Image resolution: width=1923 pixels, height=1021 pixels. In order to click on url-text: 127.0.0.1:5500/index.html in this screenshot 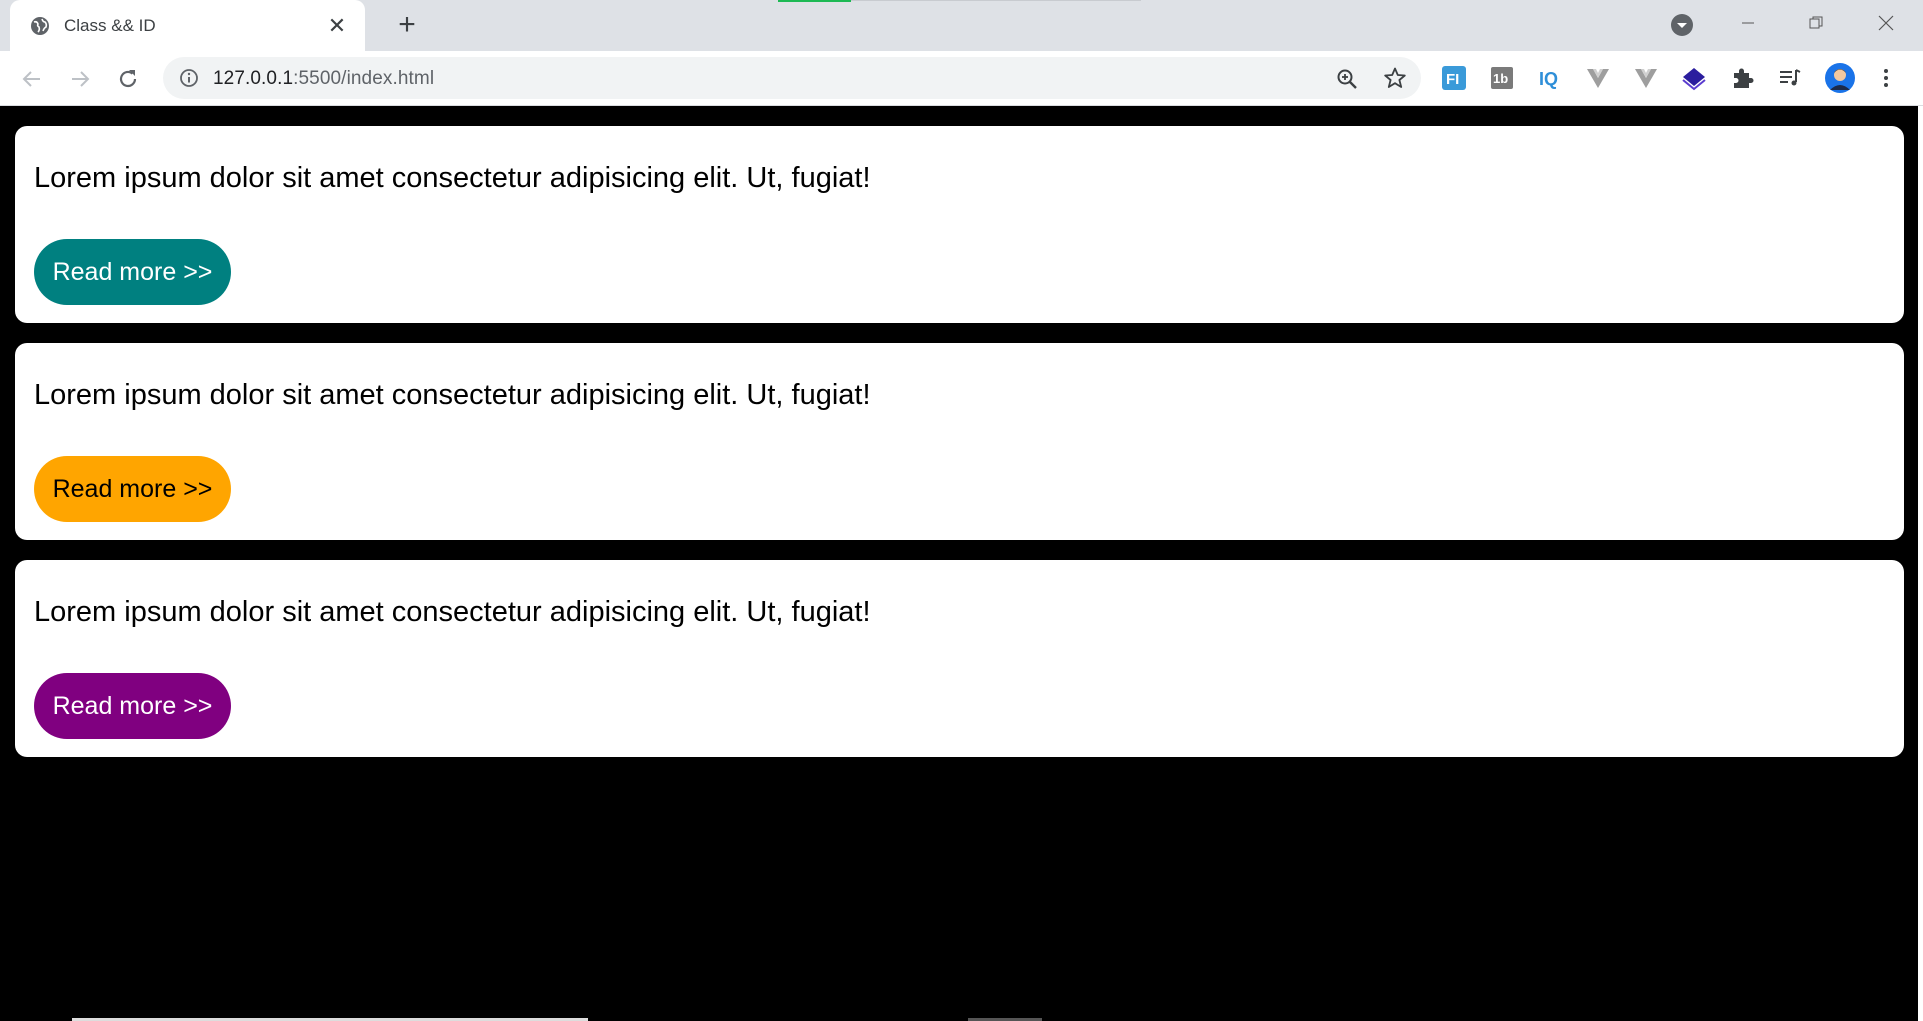, I will do `click(323, 79)`.